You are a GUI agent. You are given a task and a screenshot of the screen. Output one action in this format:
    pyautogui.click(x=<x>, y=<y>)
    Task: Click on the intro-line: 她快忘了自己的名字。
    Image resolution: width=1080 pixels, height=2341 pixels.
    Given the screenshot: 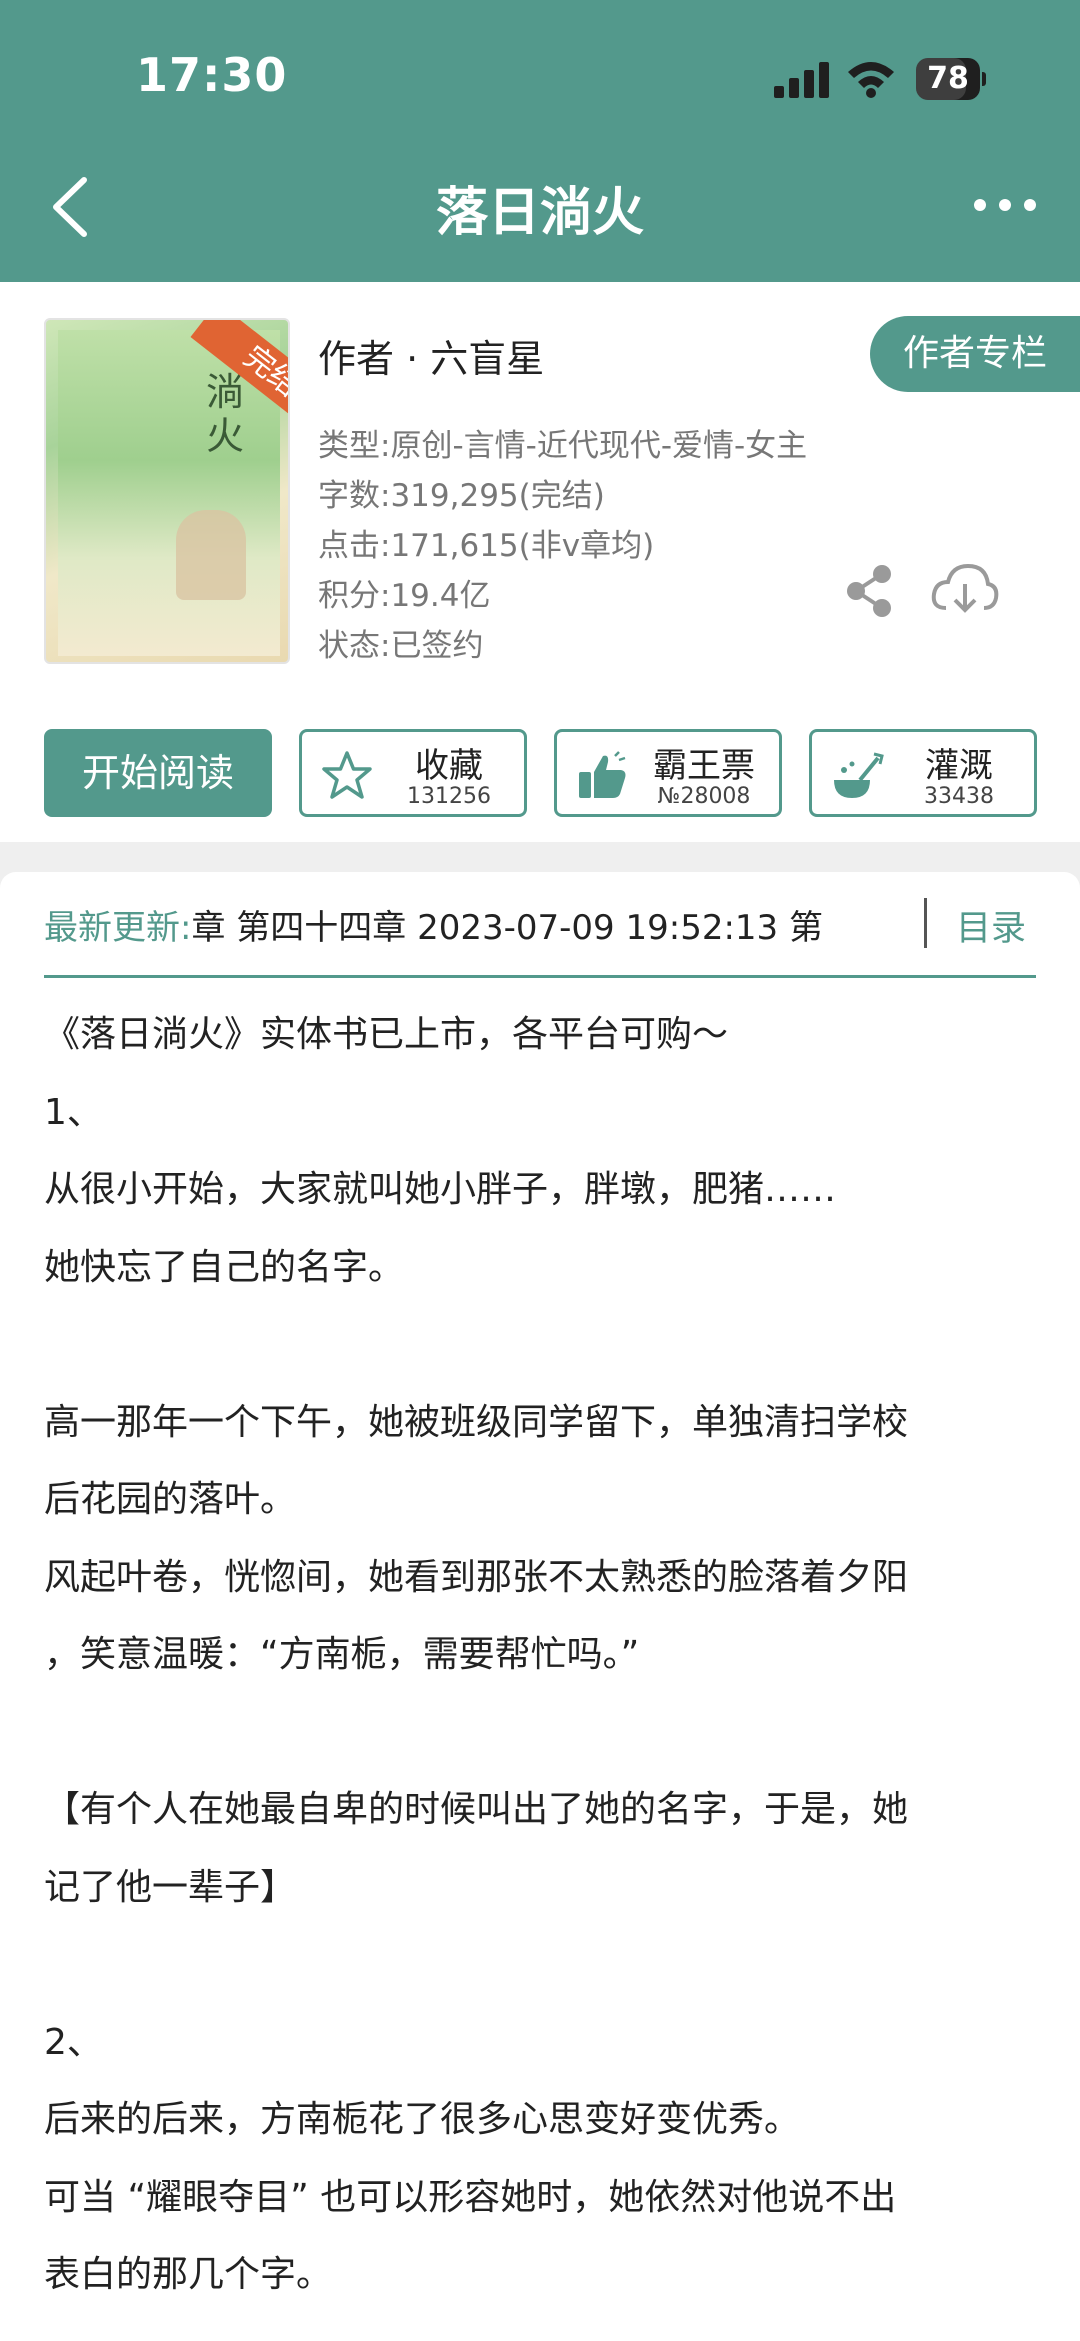 What is the action you would take?
    pyautogui.click(x=224, y=1267)
    